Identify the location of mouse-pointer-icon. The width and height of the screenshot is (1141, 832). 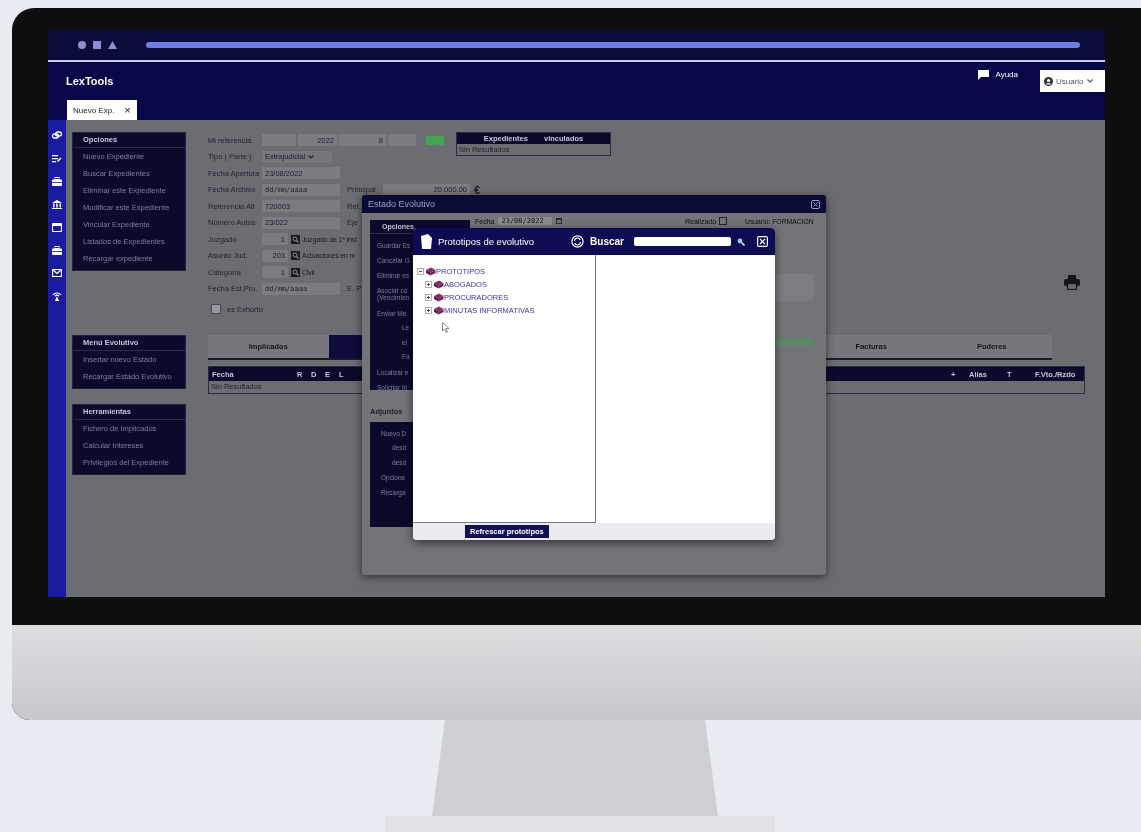
(446, 327).